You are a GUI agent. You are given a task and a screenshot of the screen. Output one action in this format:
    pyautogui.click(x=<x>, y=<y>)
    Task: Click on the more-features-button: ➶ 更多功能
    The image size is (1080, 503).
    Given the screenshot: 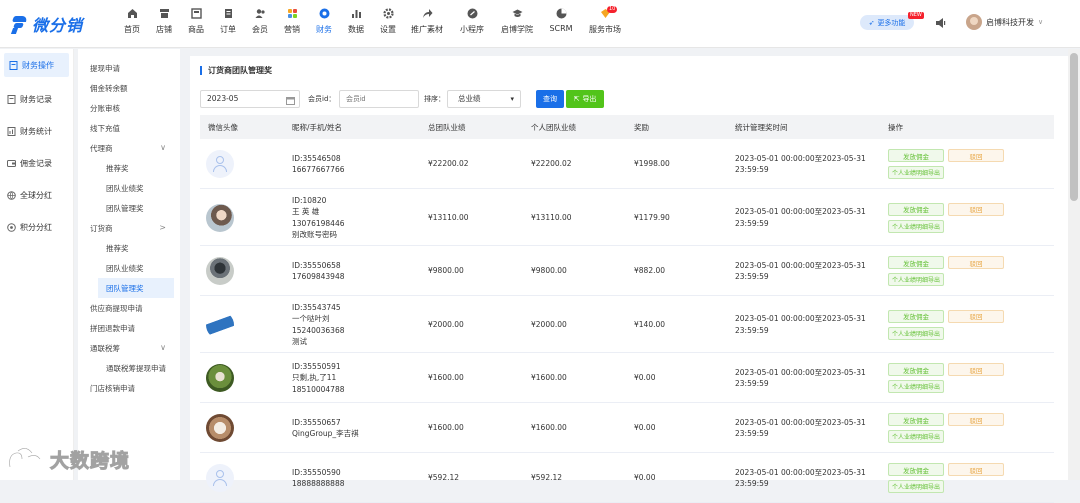 What is the action you would take?
    pyautogui.click(x=887, y=22)
    